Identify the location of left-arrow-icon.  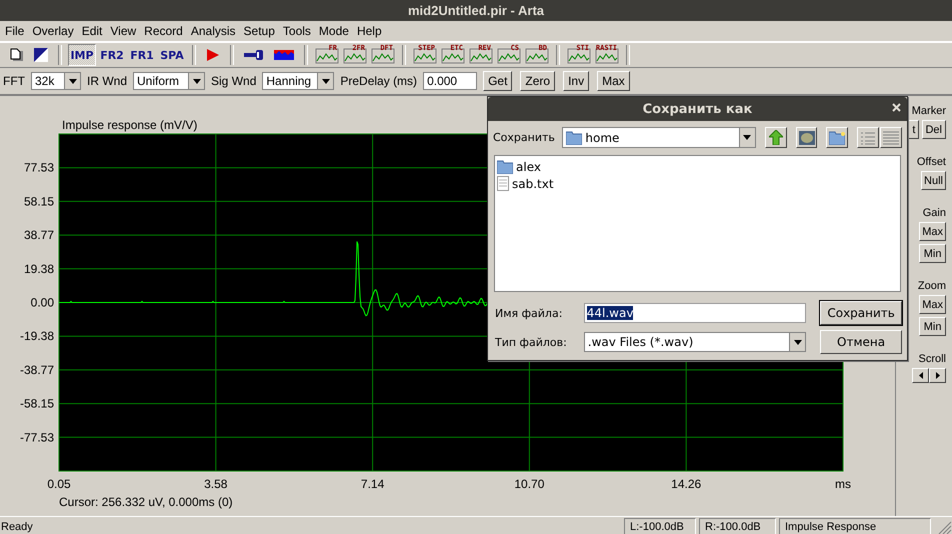
(920, 375).